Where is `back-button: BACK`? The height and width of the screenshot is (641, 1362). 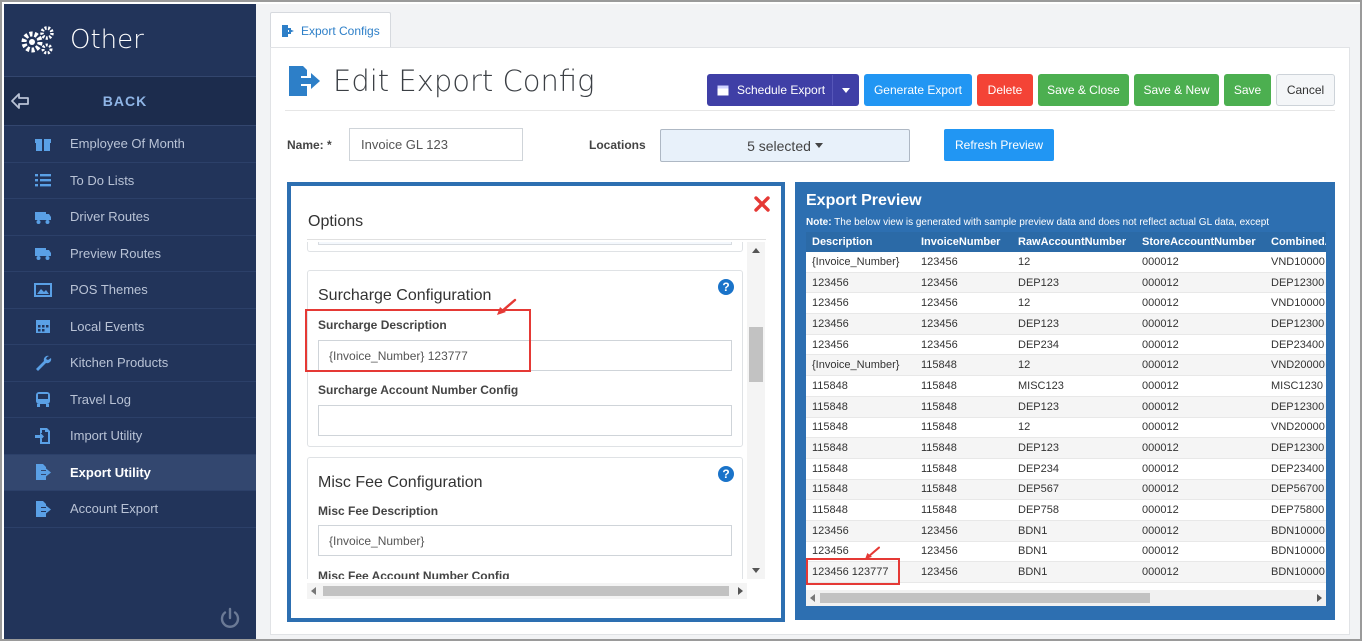 back-button: BACK is located at coordinates (130, 101).